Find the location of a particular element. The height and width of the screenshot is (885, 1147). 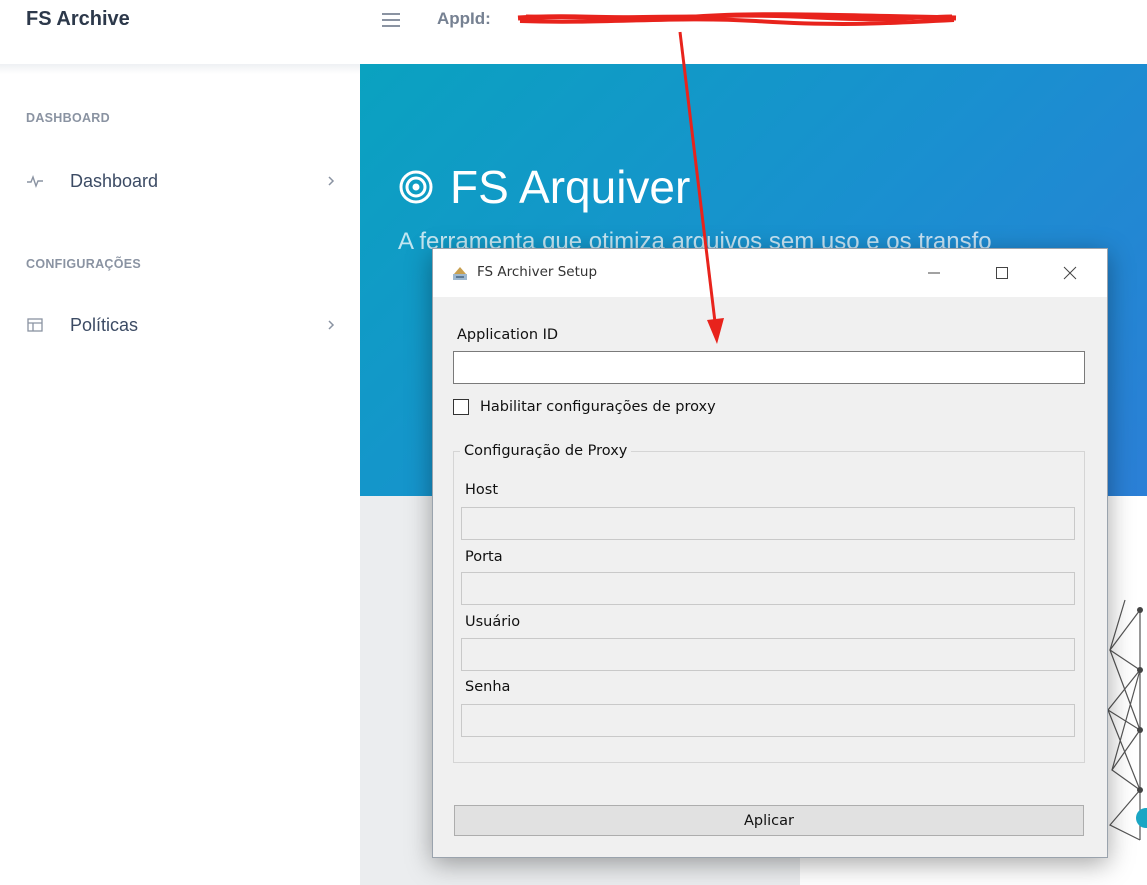

brand-title: FS Archive is located at coordinates (78, 19).